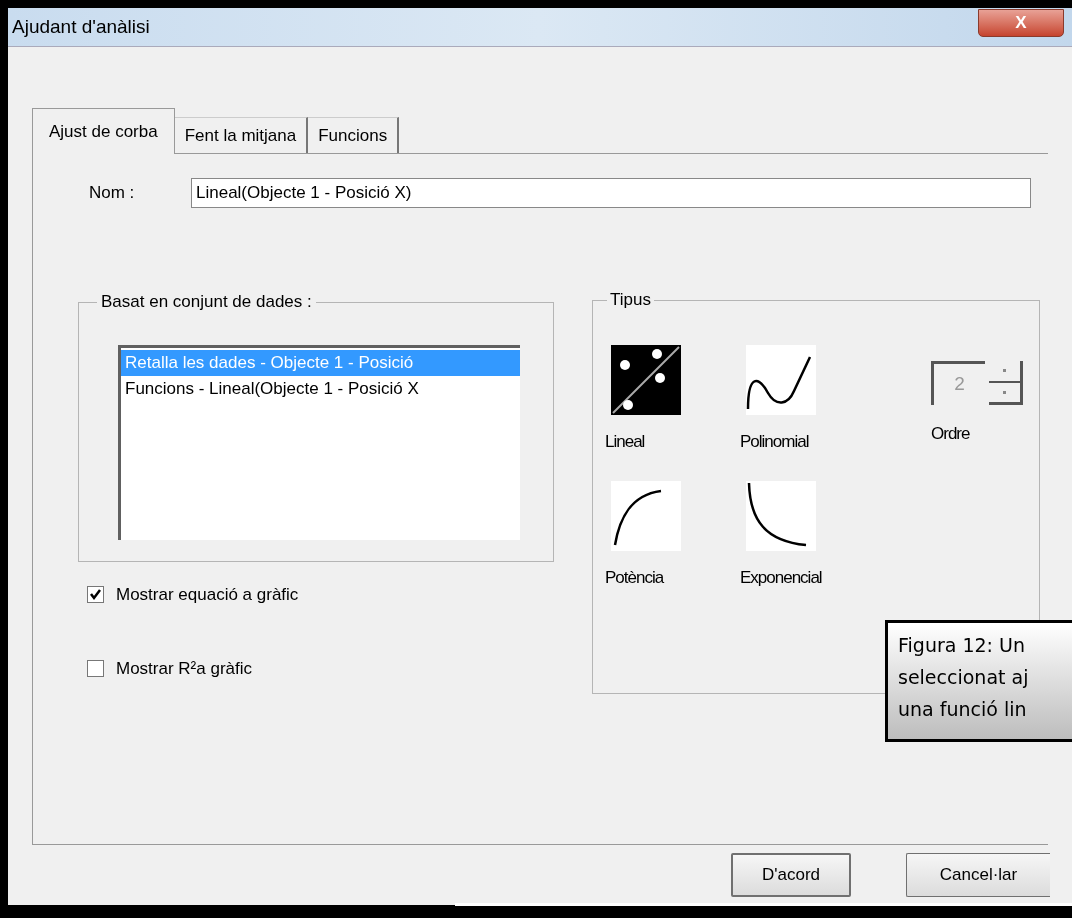 The image size is (1072, 918). Describe the element at coordinates (791, 875) in the screenshot. I see `ok-button: D'acord` at that location.